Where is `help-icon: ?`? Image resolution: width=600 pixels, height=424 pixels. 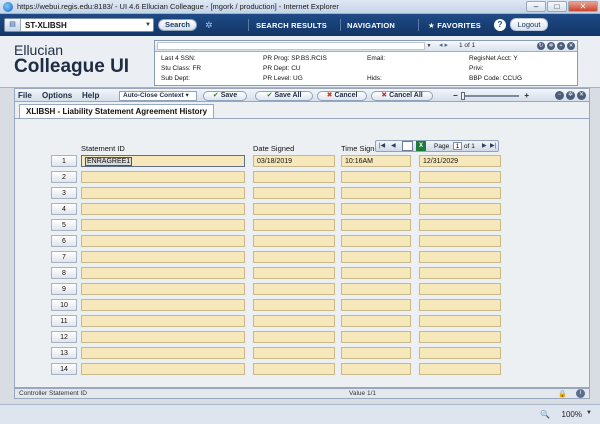
help-icon: ? is located at coordinates (500, 25).